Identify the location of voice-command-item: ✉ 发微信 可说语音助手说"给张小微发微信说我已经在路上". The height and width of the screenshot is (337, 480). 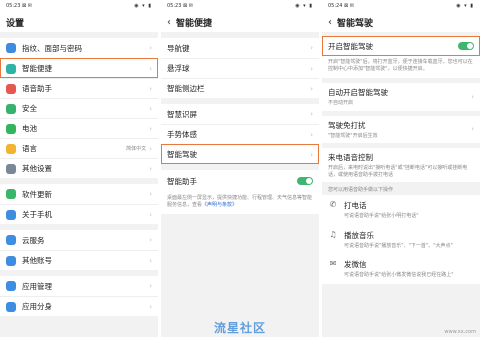
(401, 269).